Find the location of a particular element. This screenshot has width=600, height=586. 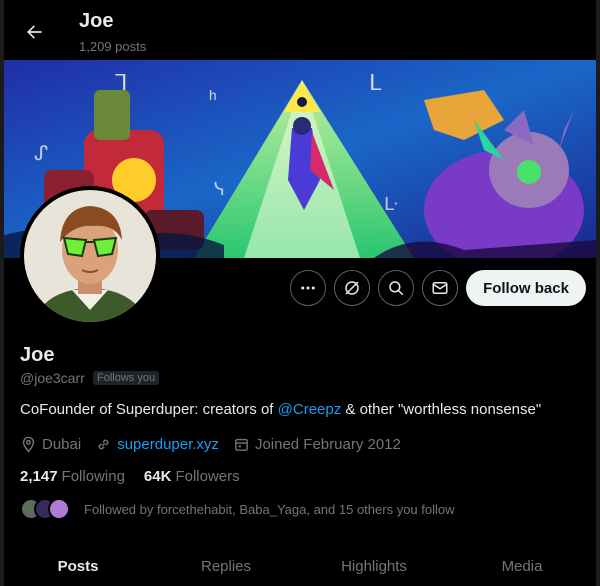

calendar-icon is located at coordinates (241, 444).